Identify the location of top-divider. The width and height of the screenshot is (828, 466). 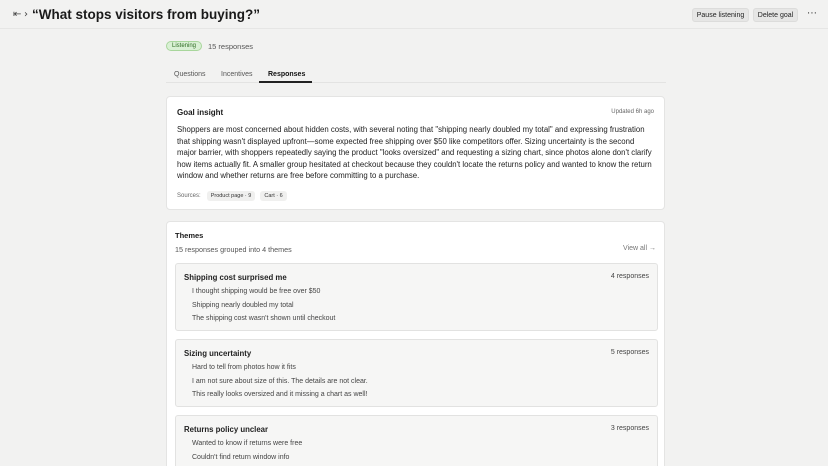
(414, 28).